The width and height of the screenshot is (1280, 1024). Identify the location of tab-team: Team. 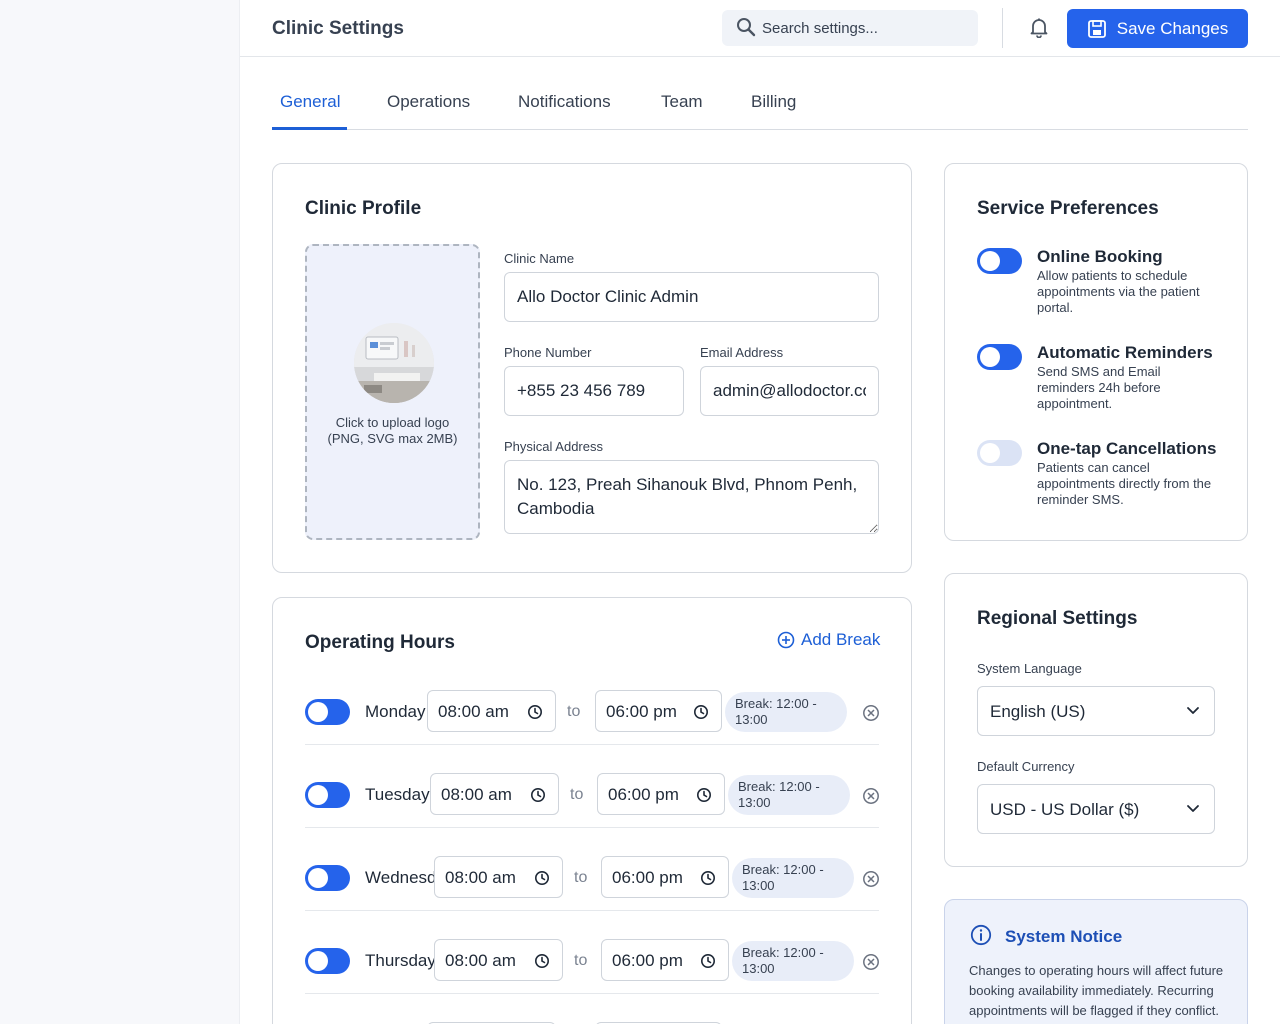
(682, 102).